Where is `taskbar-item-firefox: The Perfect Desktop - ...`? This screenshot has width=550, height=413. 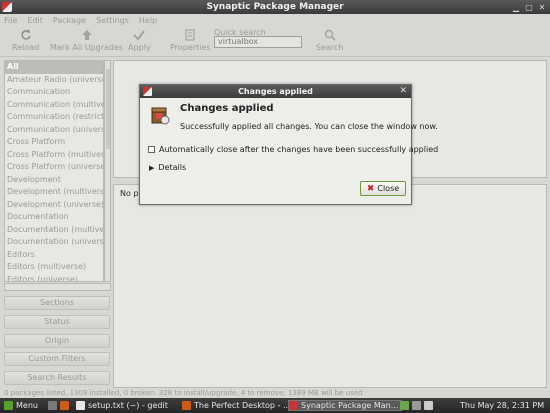 taskbar-item-firefox: The Perfect Desktop - ... is located at coordinates (236, 405).